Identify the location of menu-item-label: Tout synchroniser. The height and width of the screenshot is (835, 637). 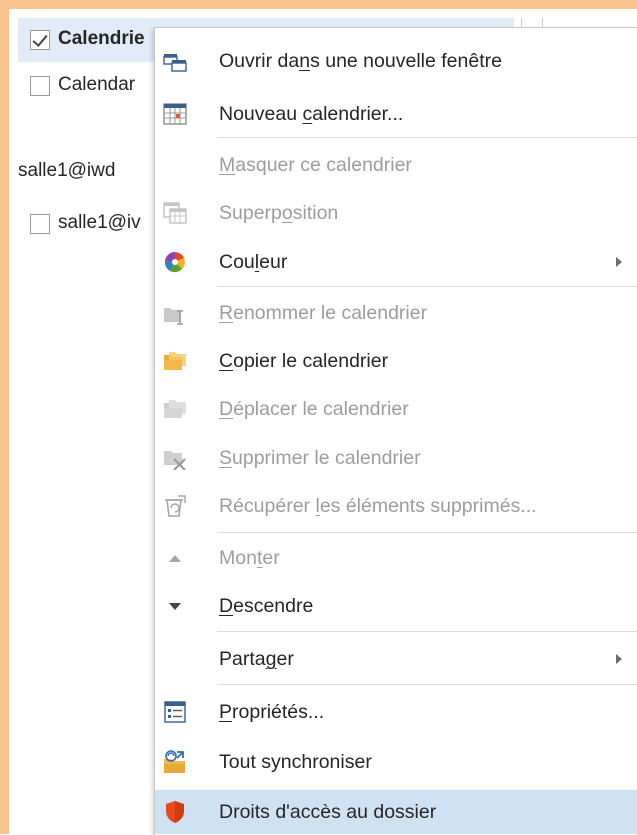
(295, 762).